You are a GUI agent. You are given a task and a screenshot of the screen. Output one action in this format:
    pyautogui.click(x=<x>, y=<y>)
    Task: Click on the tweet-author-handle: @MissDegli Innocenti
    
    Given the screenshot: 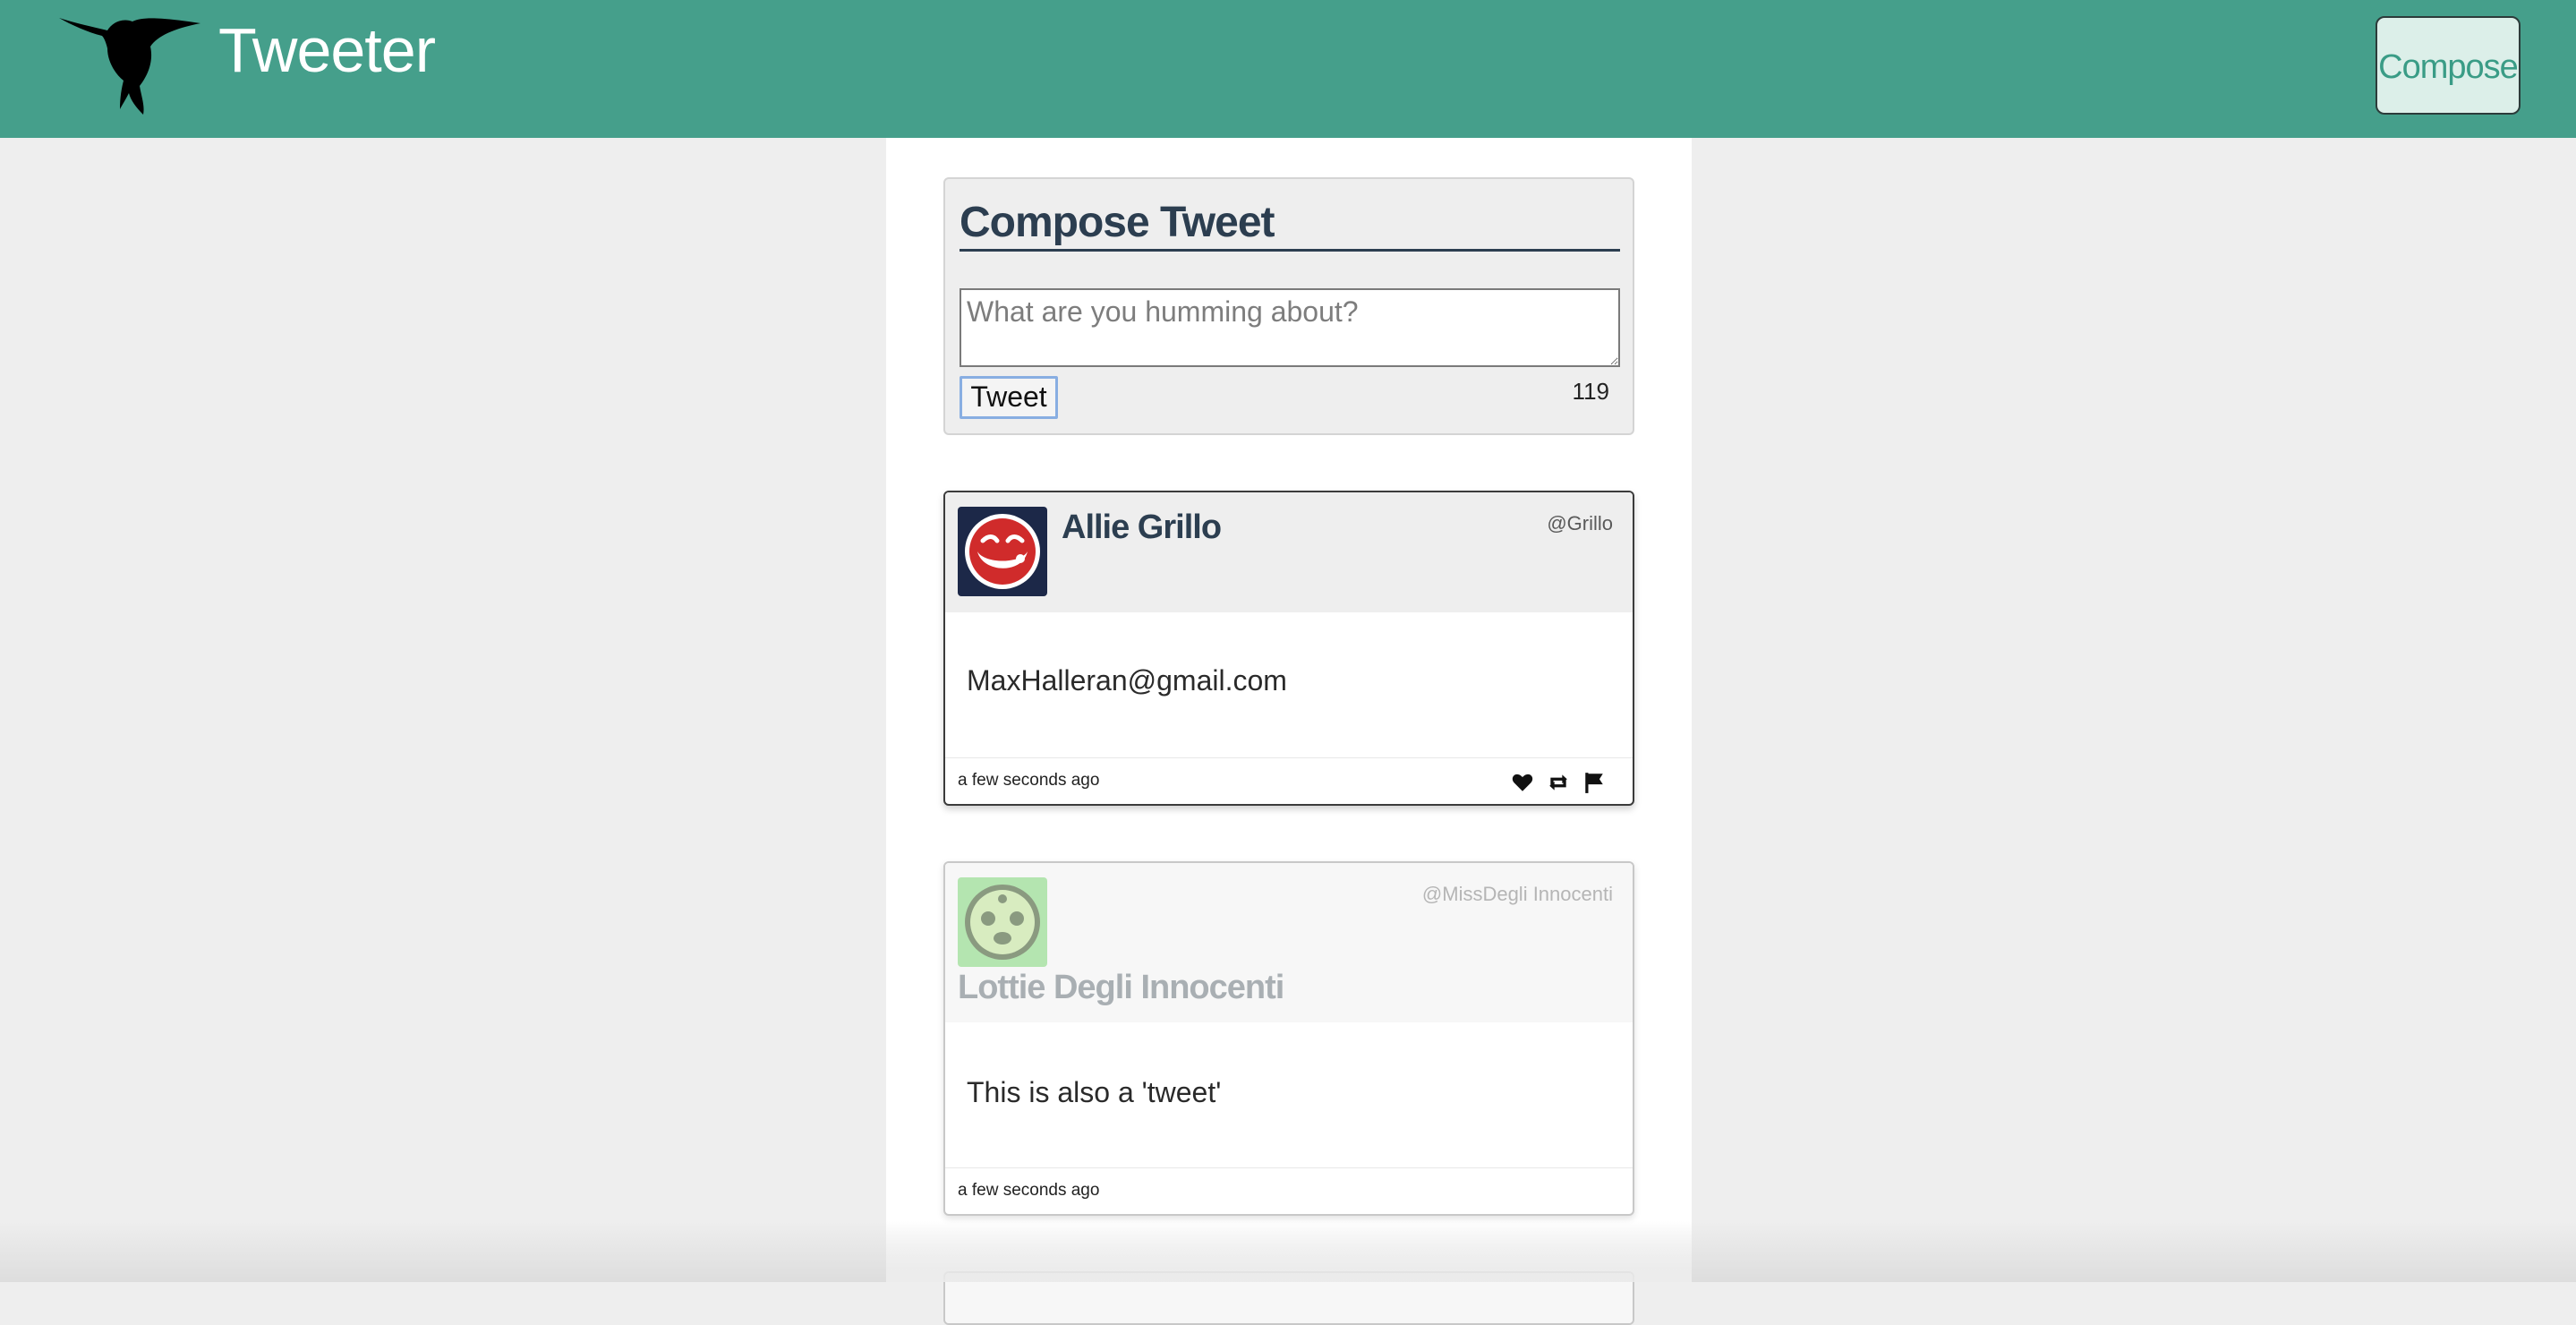 What is the action you would take?
    pyautogui.click(x=1517, y=894)
    